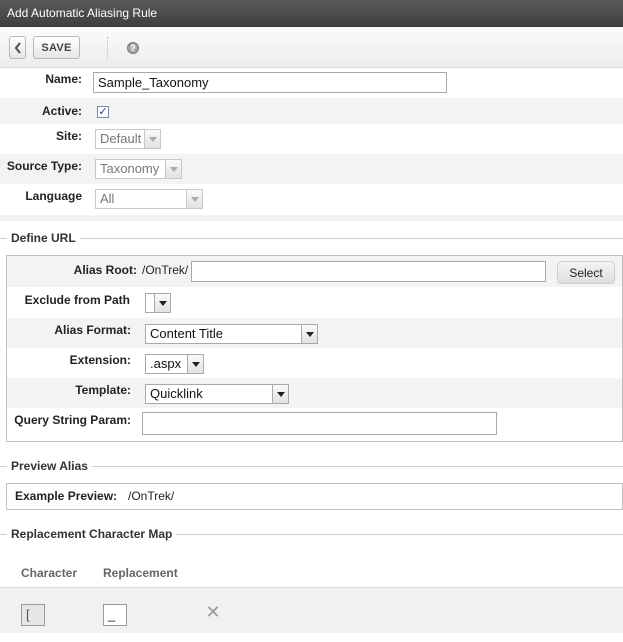 The width and height of the screenshot is (623, 642). What do you see at coordinates (61, 111) in the screenshot?
I see `active-label: Active:` at bounding box center [61, 111].